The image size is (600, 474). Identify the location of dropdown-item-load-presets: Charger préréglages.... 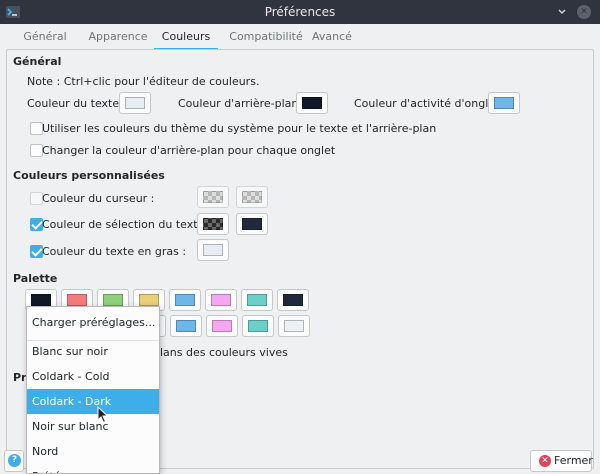
(93, 322).